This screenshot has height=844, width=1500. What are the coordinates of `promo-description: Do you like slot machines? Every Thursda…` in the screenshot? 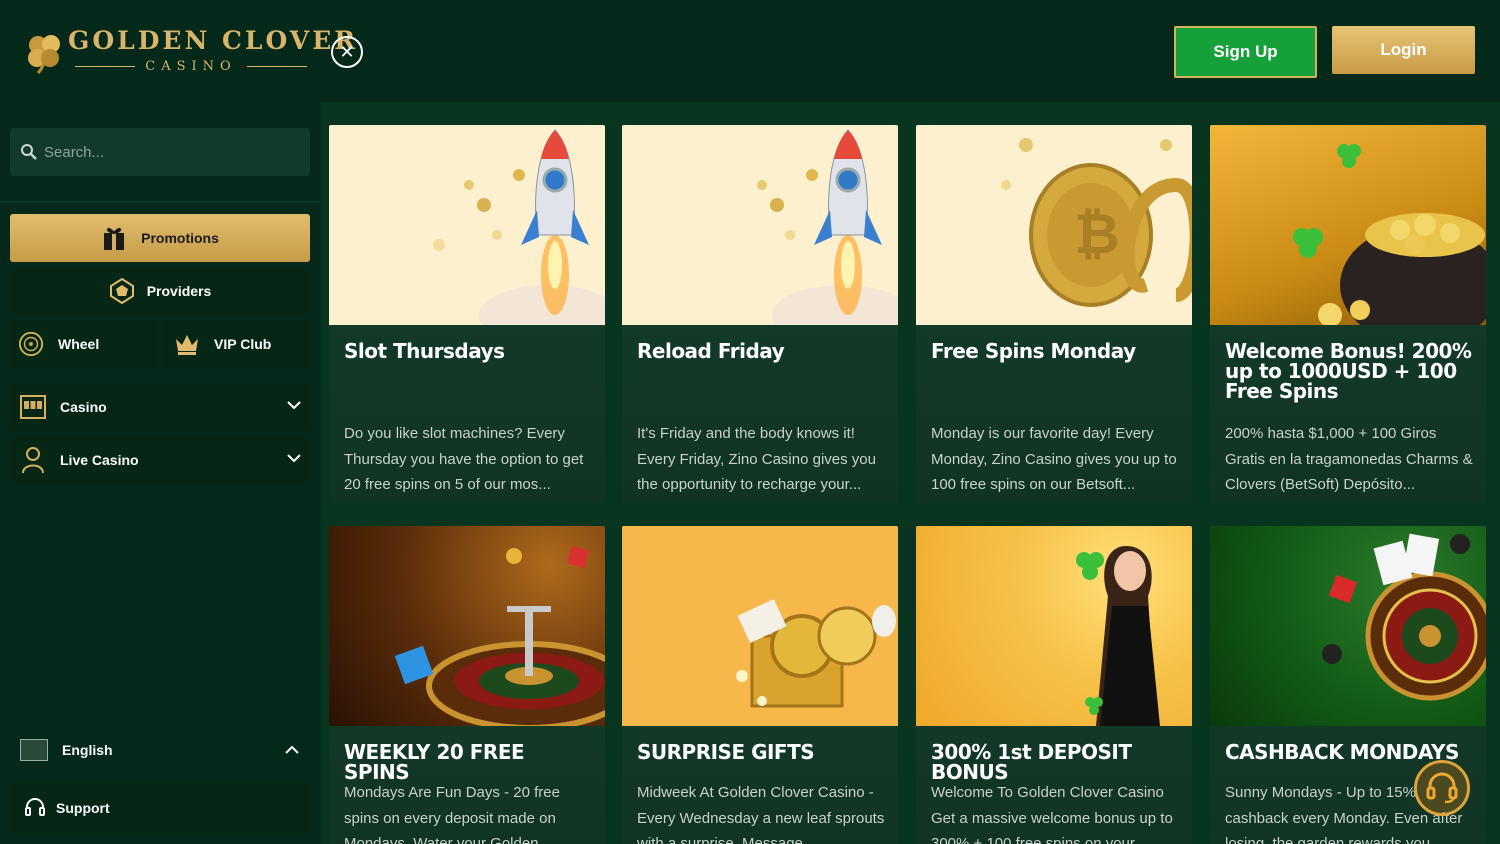 It's located at (464, 459).